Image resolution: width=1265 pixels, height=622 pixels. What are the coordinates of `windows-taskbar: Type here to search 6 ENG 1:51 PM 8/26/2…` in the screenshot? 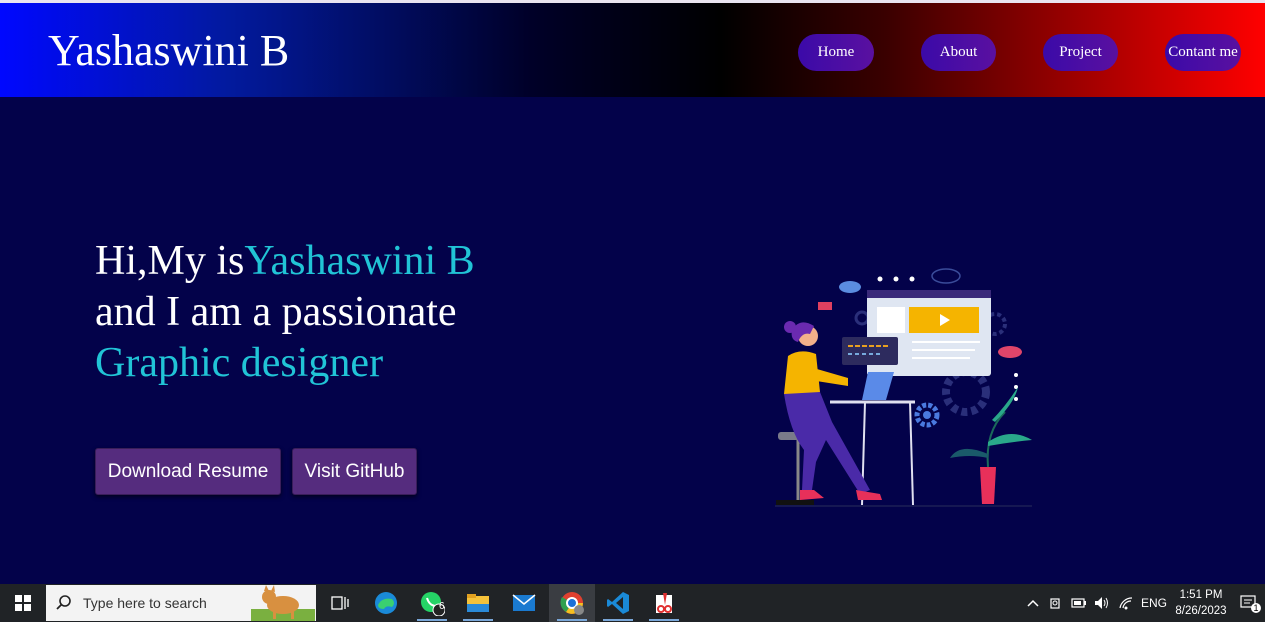 It's located at (632, 603).